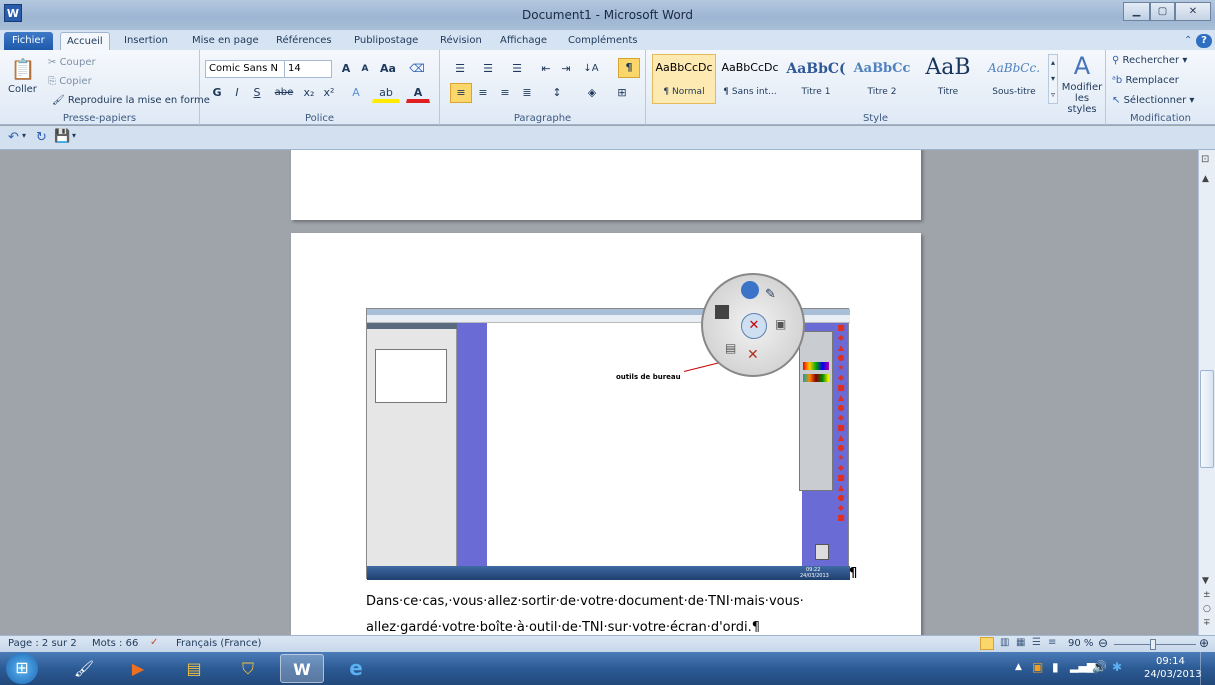 This screenshot has width=1215, height=685. Describe the element at coordinates (1036, 642) in the screenshot. I see `outline-view-icon: ☰` at that location.